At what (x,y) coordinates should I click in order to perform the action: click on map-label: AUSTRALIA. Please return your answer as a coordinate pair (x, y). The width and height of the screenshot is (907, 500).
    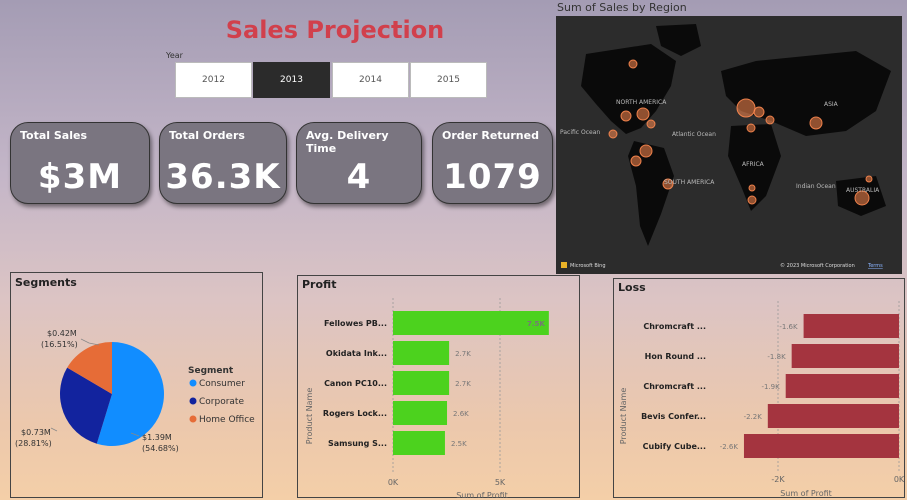
    Looking at the image, I should click on (863, 190).